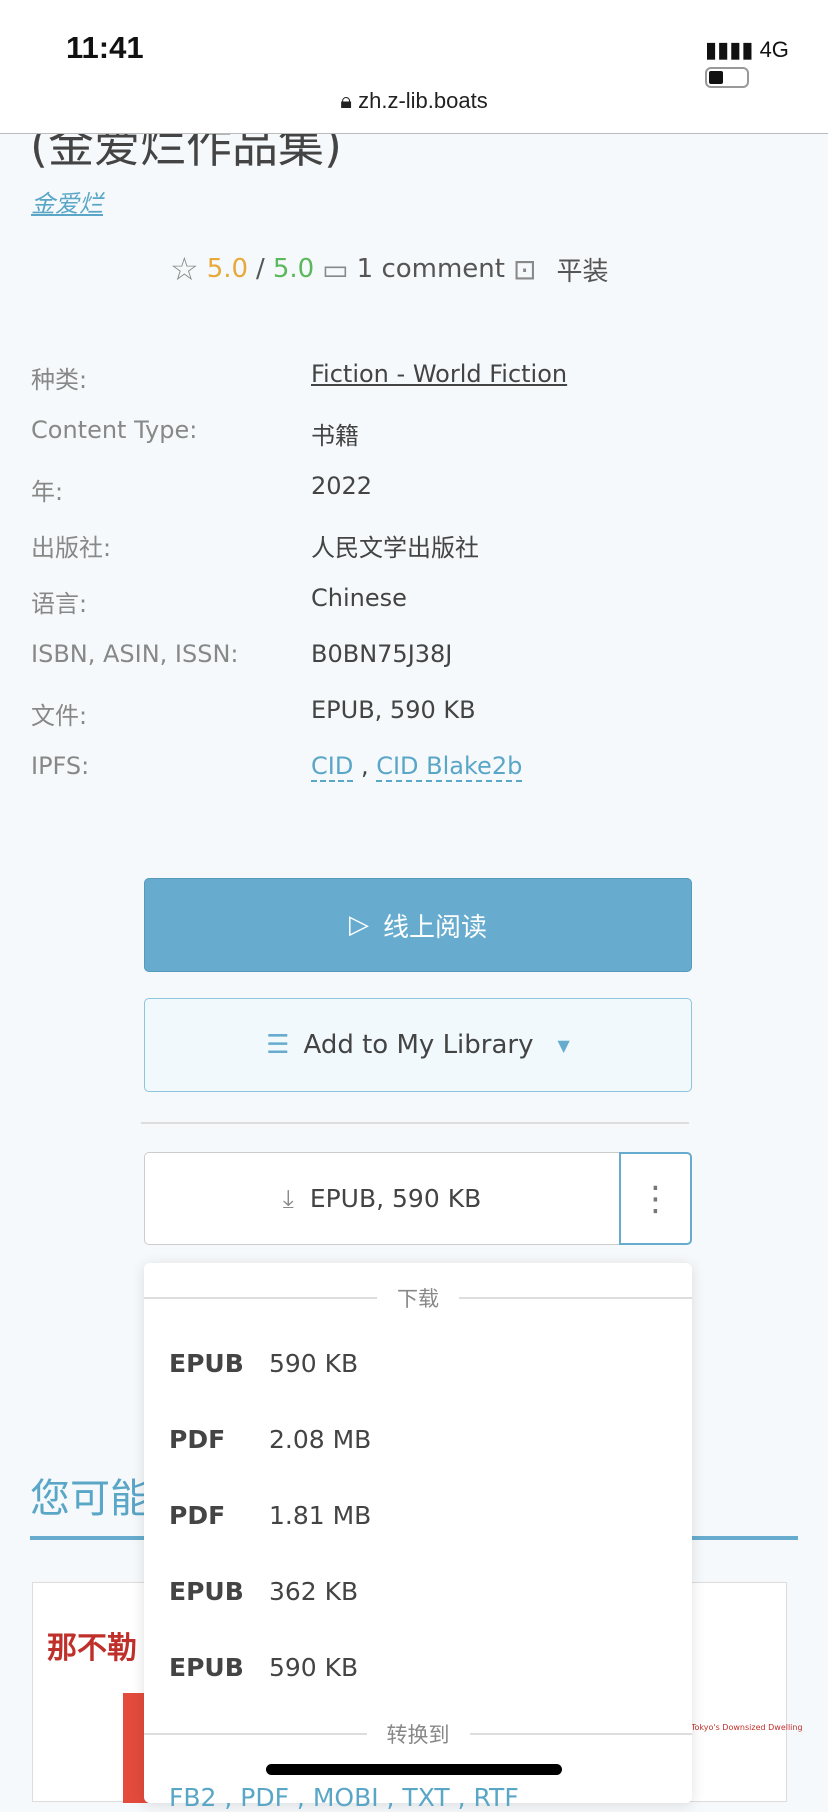 This screenshot has height=1812, width=828. I want to click on convert-header-label: 转换到, so click(418, 1735).